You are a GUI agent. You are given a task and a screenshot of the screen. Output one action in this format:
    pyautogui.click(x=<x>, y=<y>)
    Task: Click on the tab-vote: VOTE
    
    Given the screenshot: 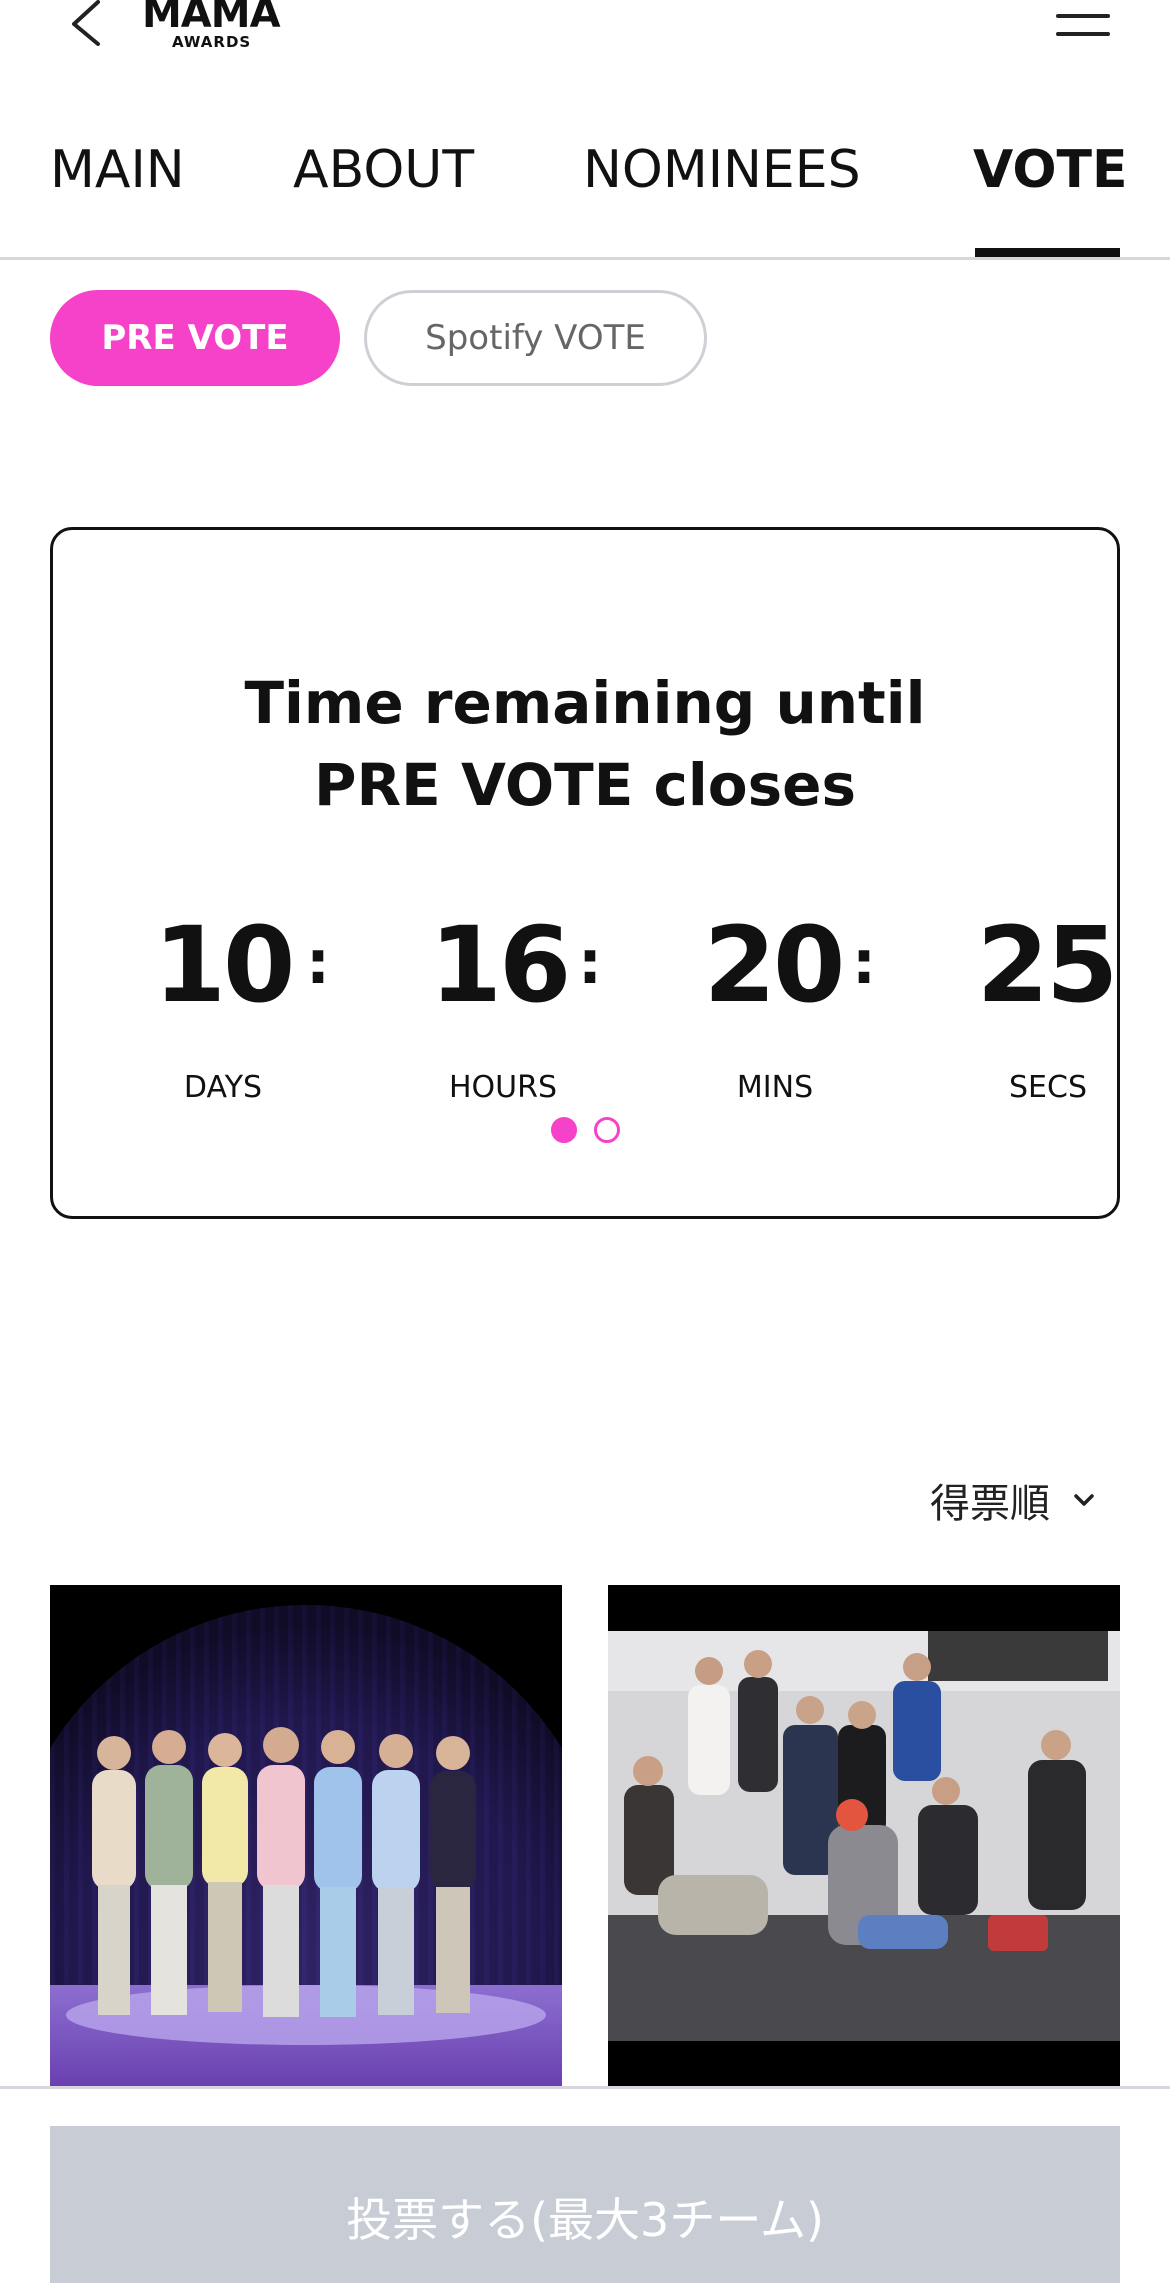 What is the action you would take?
    pyautogui.click(x=1050, y=170)
    